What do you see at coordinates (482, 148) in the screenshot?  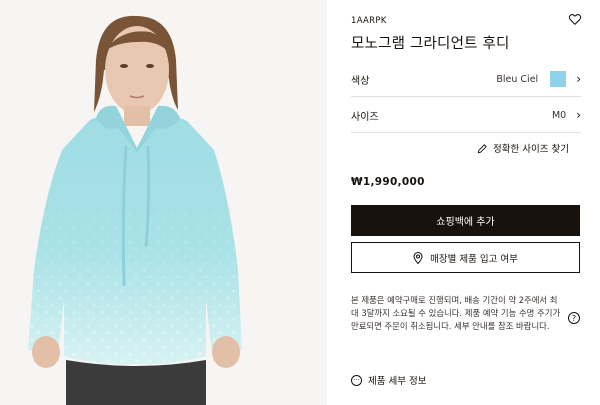 I see `pencil-icon` at bounding box center [482, 148].